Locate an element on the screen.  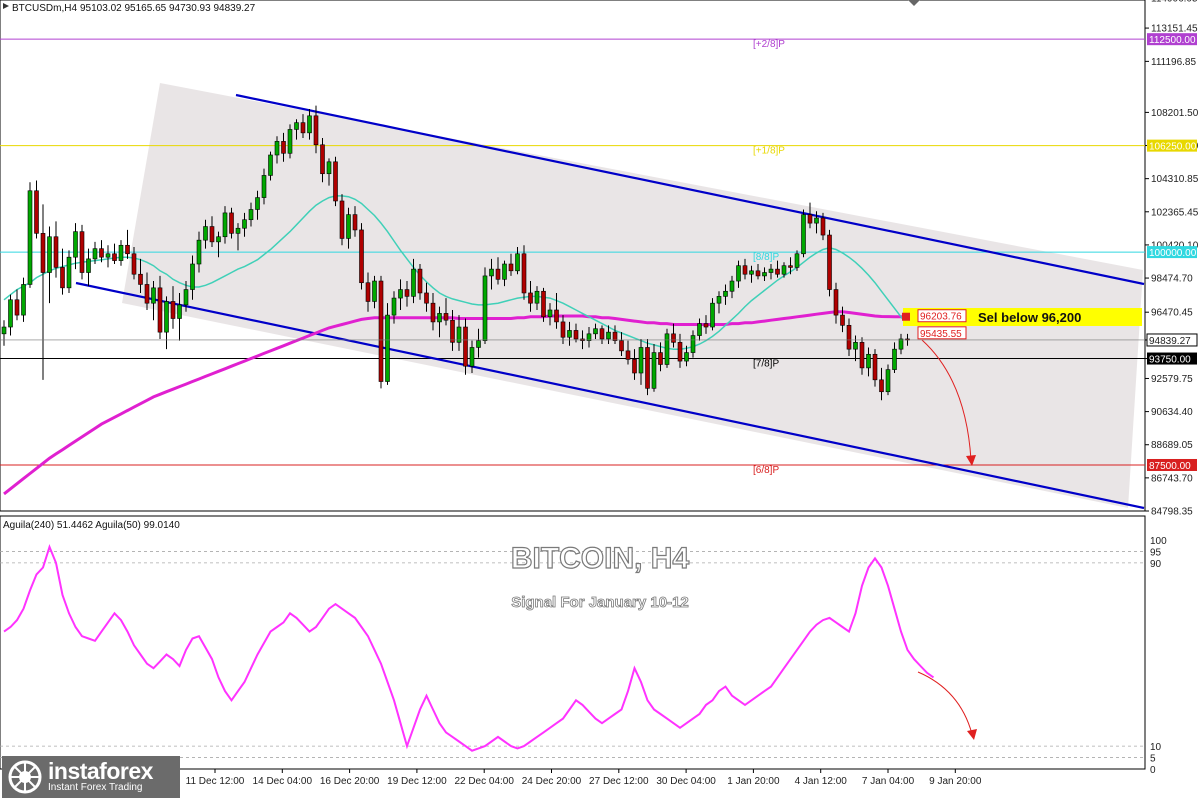
time-tick-label: 22 Dec 04:00 is located at coordinates (484, 781).